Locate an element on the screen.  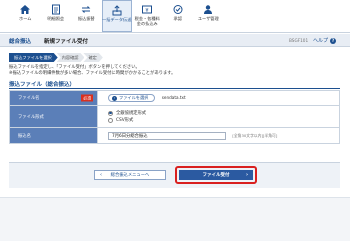
nav-payment-label: 税金・各種料金の払込み is located at coordinates (147, 21).